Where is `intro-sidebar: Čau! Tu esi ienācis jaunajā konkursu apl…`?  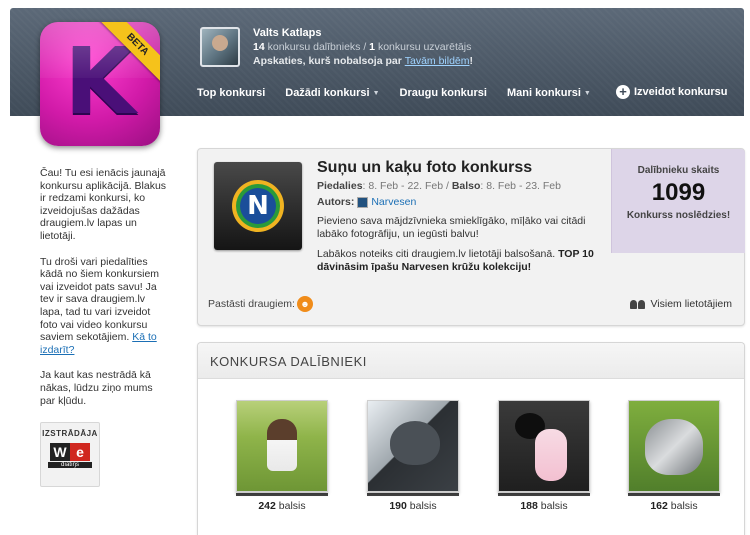 intro-sidebar: Čau! Tu esi ienācis jaunajā konkursu apl… is located at coordinates (104, 293).